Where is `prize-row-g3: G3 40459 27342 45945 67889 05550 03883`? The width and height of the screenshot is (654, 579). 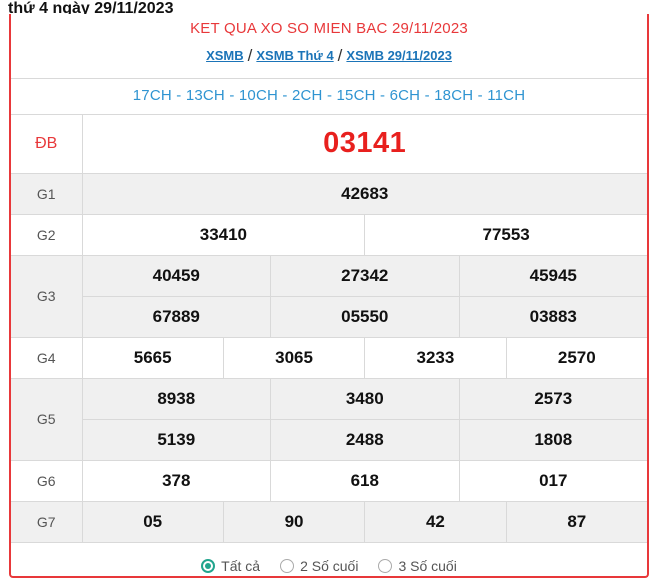
prize-row-g3: G3 40459 27342 45945 67889 05550 03883 is located at coordinates (329, 296).